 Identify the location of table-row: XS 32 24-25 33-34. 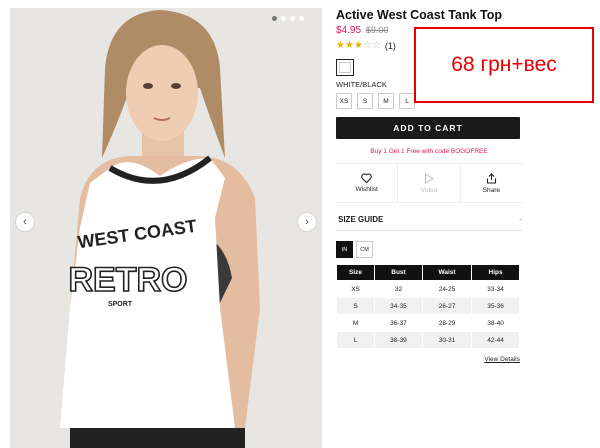
(427, 289).